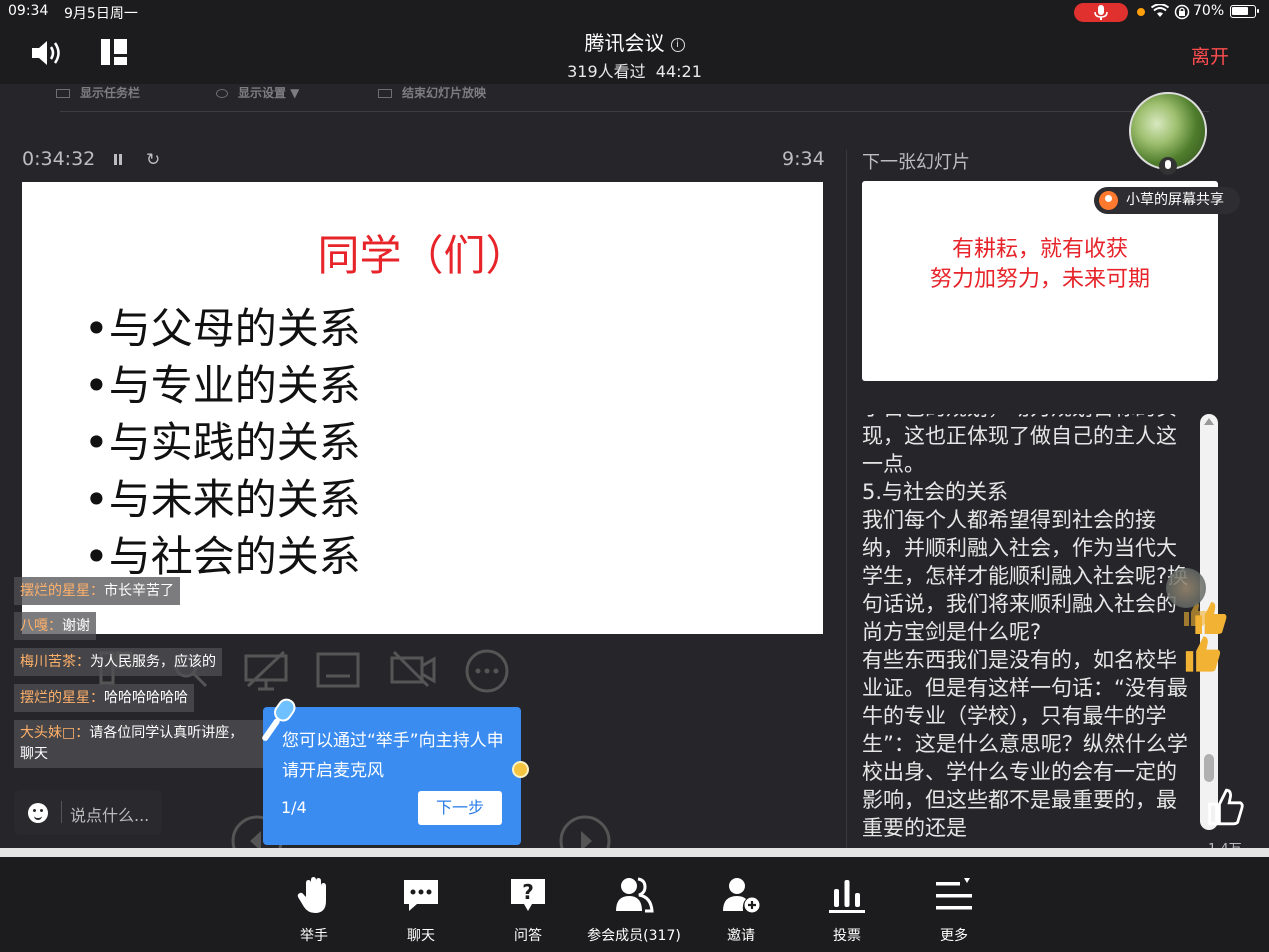 The image size is (1269, 952). Describe the element at coordinates (635, 895) in the screenshot. I see `members-icon` at that location.